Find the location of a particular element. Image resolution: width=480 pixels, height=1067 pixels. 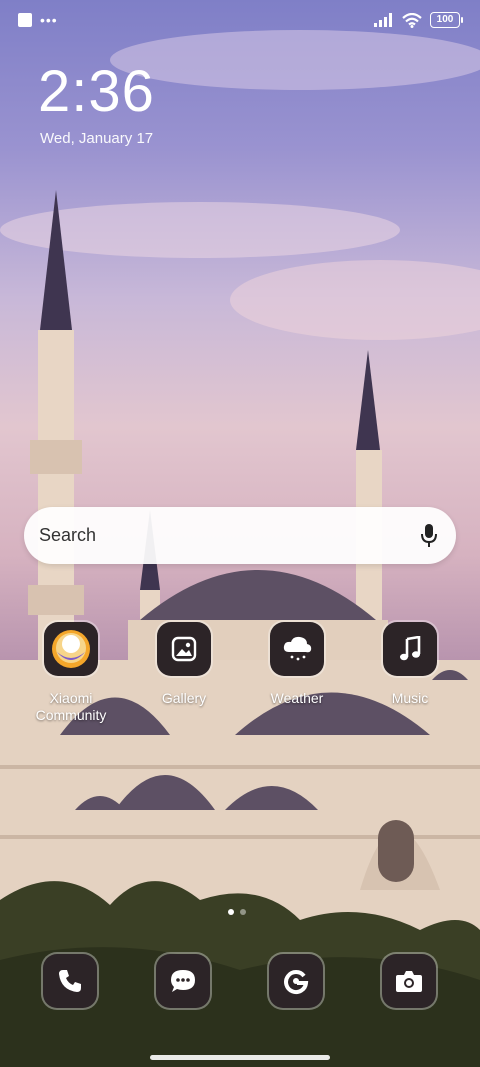

status-bar: ••• 100 is located at coordinates (240, 20).